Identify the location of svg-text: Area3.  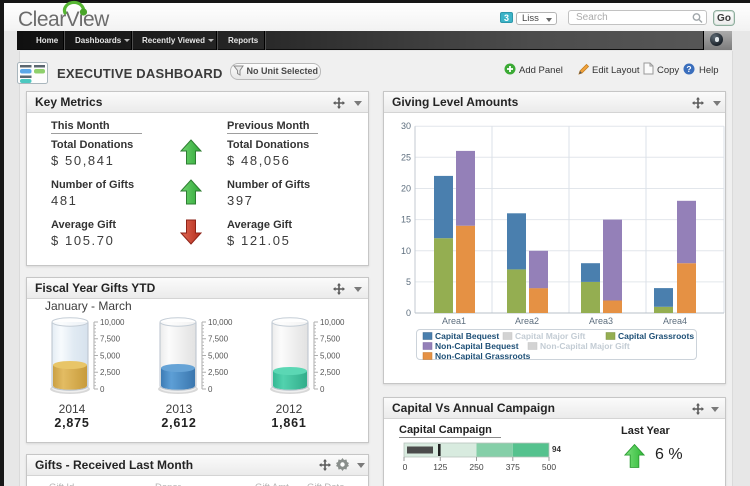
(601, 321).